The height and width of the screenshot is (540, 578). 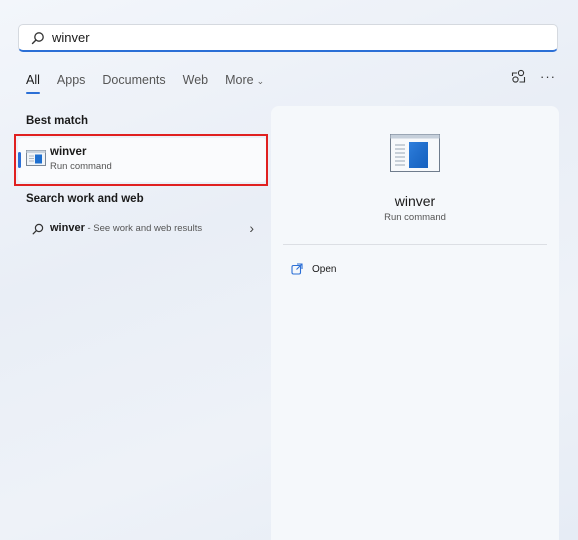 What do you see at coordinates (133, 80) in the screenshot?
I see `tab-documents: Documents` at bounding box center [133, 80].